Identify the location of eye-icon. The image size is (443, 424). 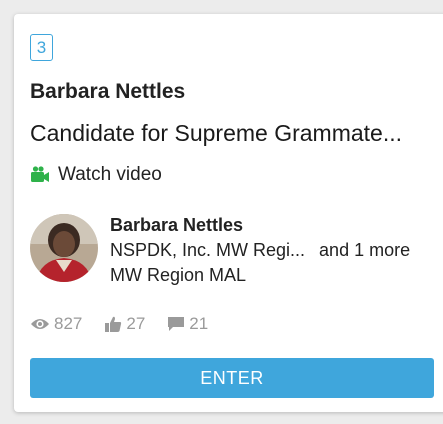
(40, 324).